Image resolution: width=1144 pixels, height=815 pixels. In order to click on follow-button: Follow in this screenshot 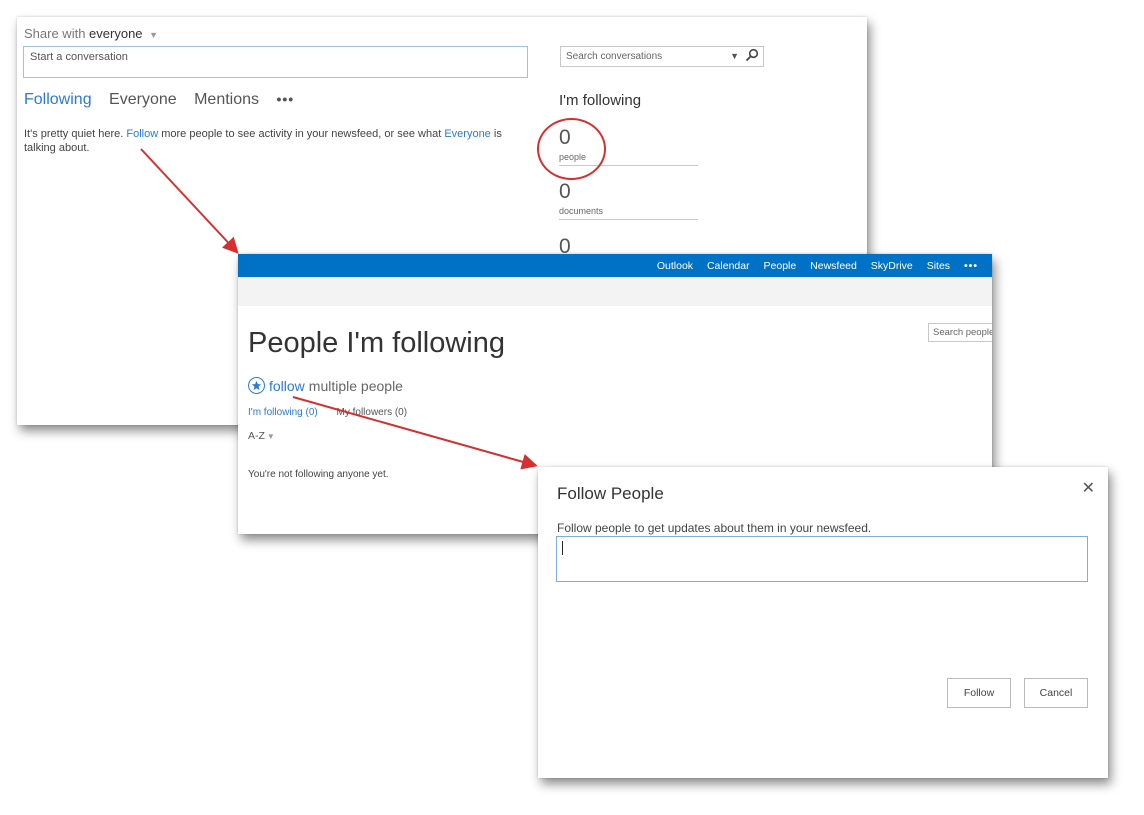, I will do `click(979, 693)`.